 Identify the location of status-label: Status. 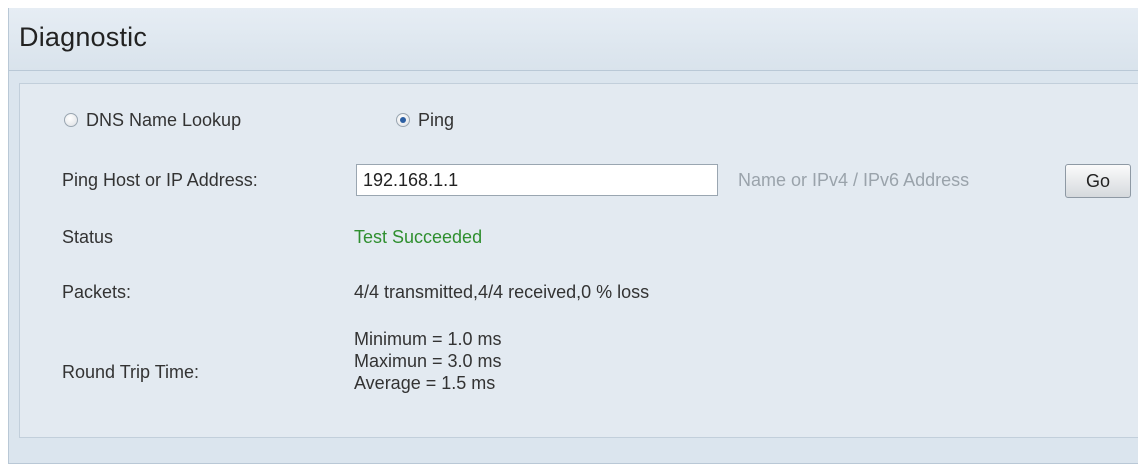
(88, 237).